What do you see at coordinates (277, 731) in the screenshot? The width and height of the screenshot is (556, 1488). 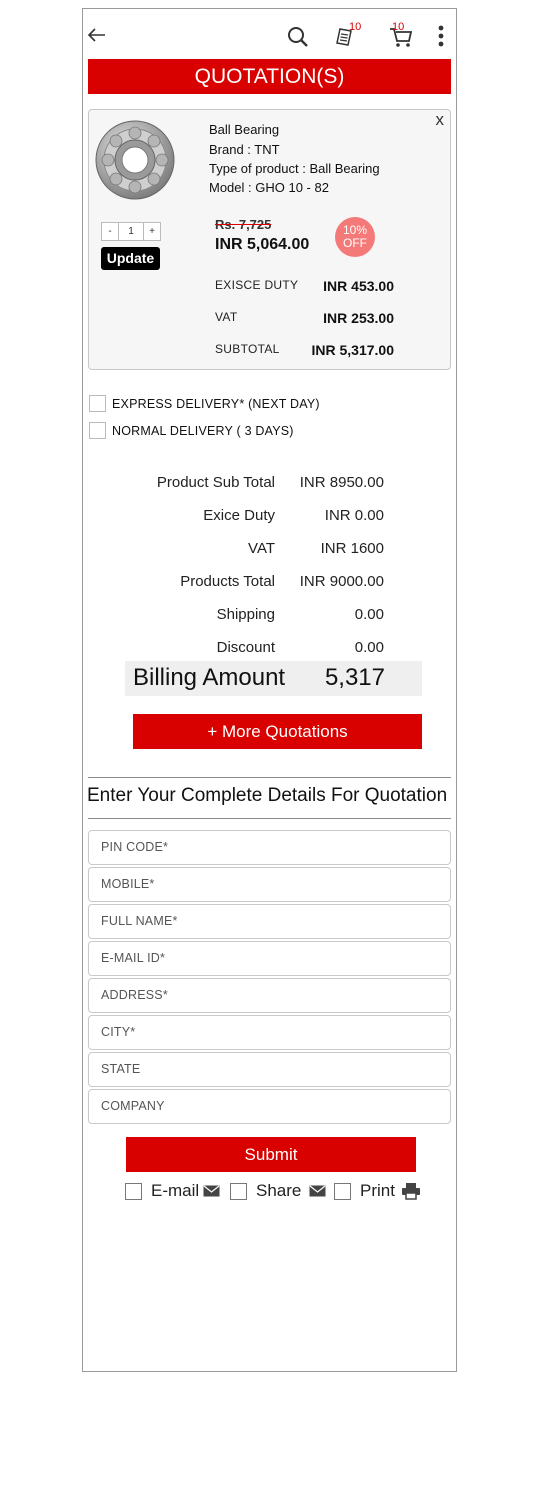 I see `more-quotations-button: + More Quotations` at bounding box center [277, 731].